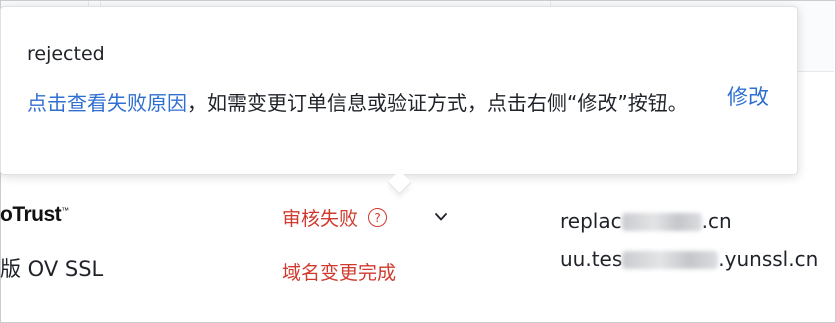 This screenshot has height=323, width=836. Describe the element at coordinates (339, 273) in the screenshot. I see `domain-change-status: 域名变更完成` at that location.